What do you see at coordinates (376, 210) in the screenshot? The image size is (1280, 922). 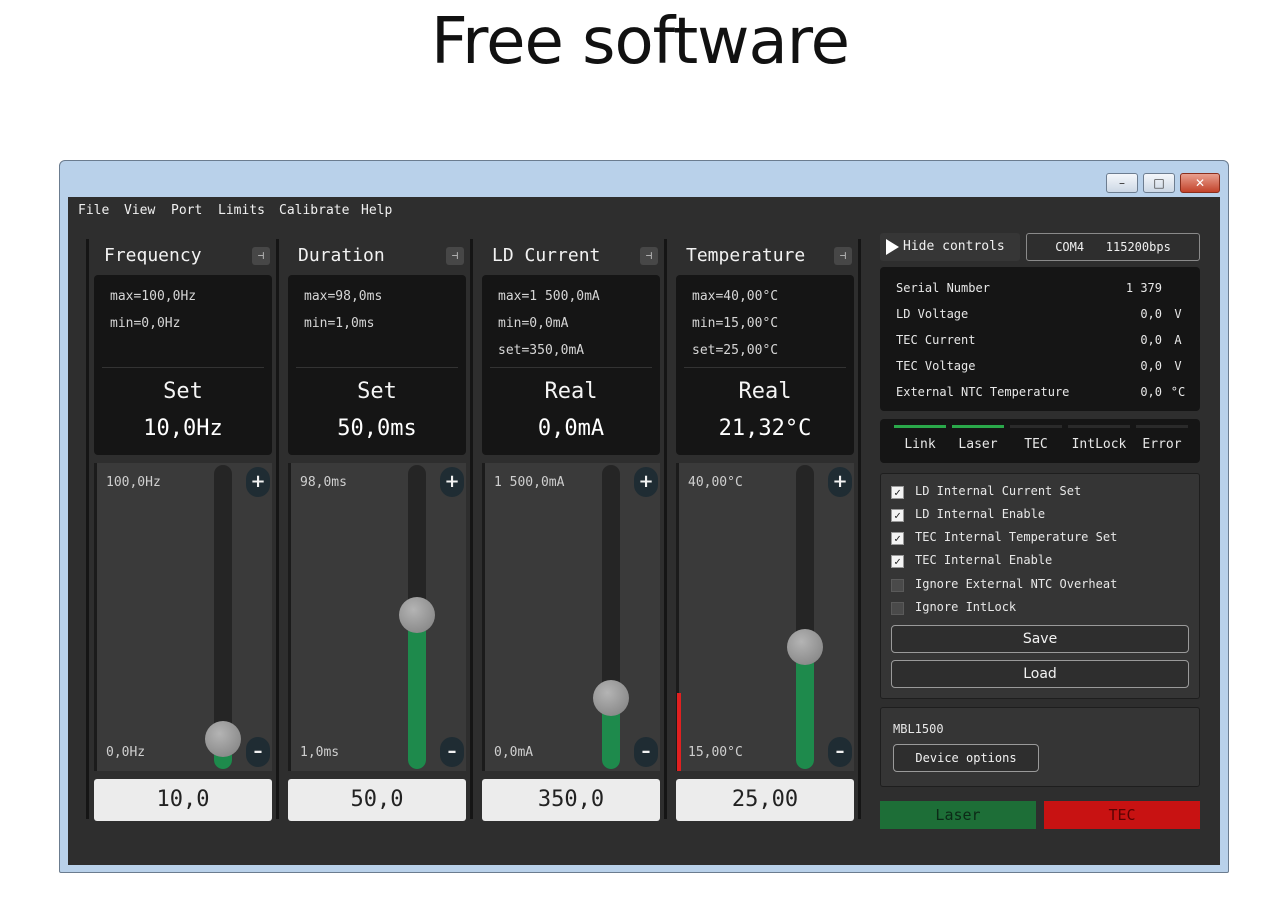 I see `menu-help: Help` at bounding box center [376, 210].